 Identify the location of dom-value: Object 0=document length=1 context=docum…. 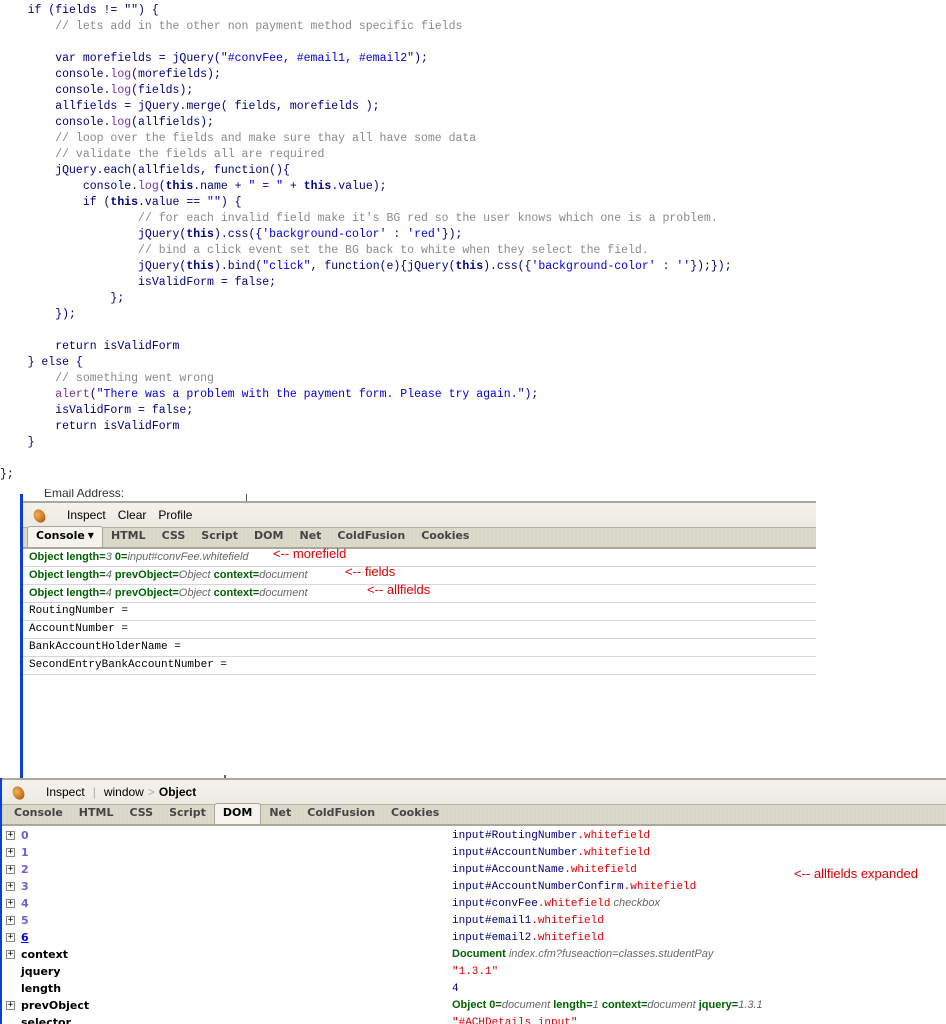
(607, 1005).